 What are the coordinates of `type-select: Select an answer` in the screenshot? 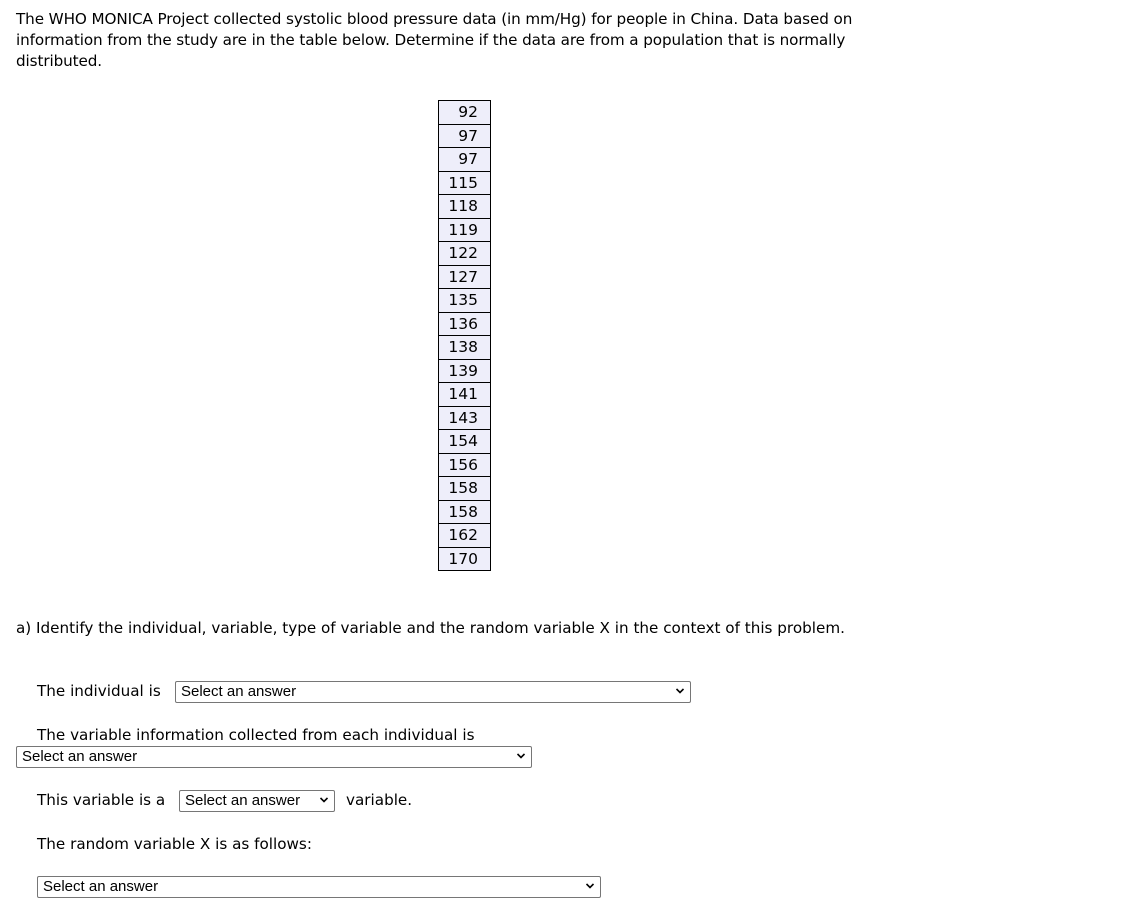 It's located at (257, 801).